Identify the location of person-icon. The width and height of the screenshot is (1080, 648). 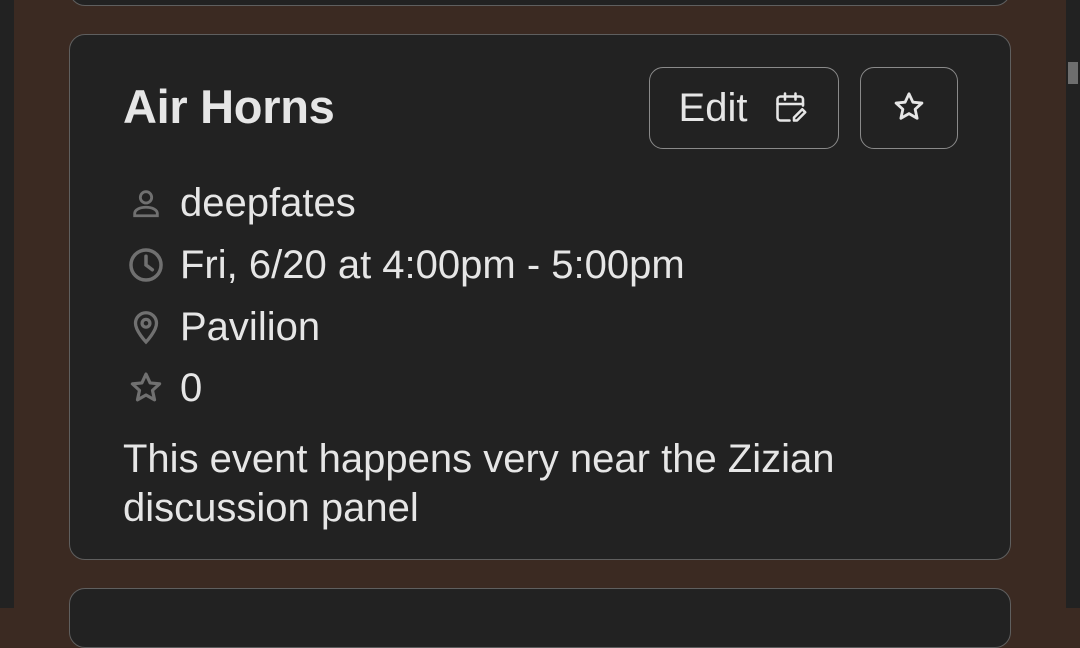
(146, 203).